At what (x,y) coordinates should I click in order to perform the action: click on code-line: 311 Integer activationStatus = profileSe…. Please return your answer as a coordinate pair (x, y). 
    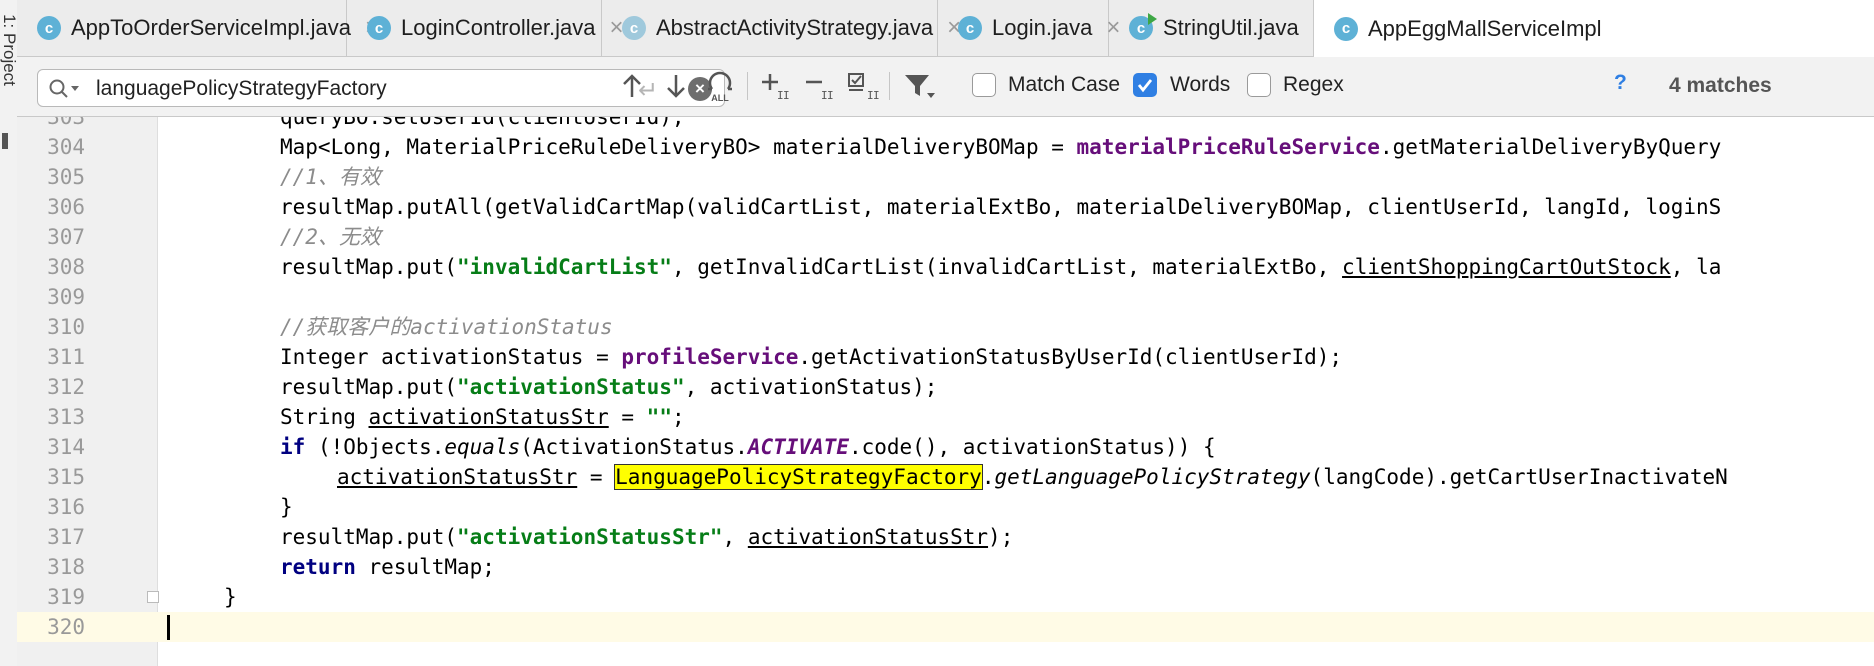
    Looking at the image, I should click on (945, 357).